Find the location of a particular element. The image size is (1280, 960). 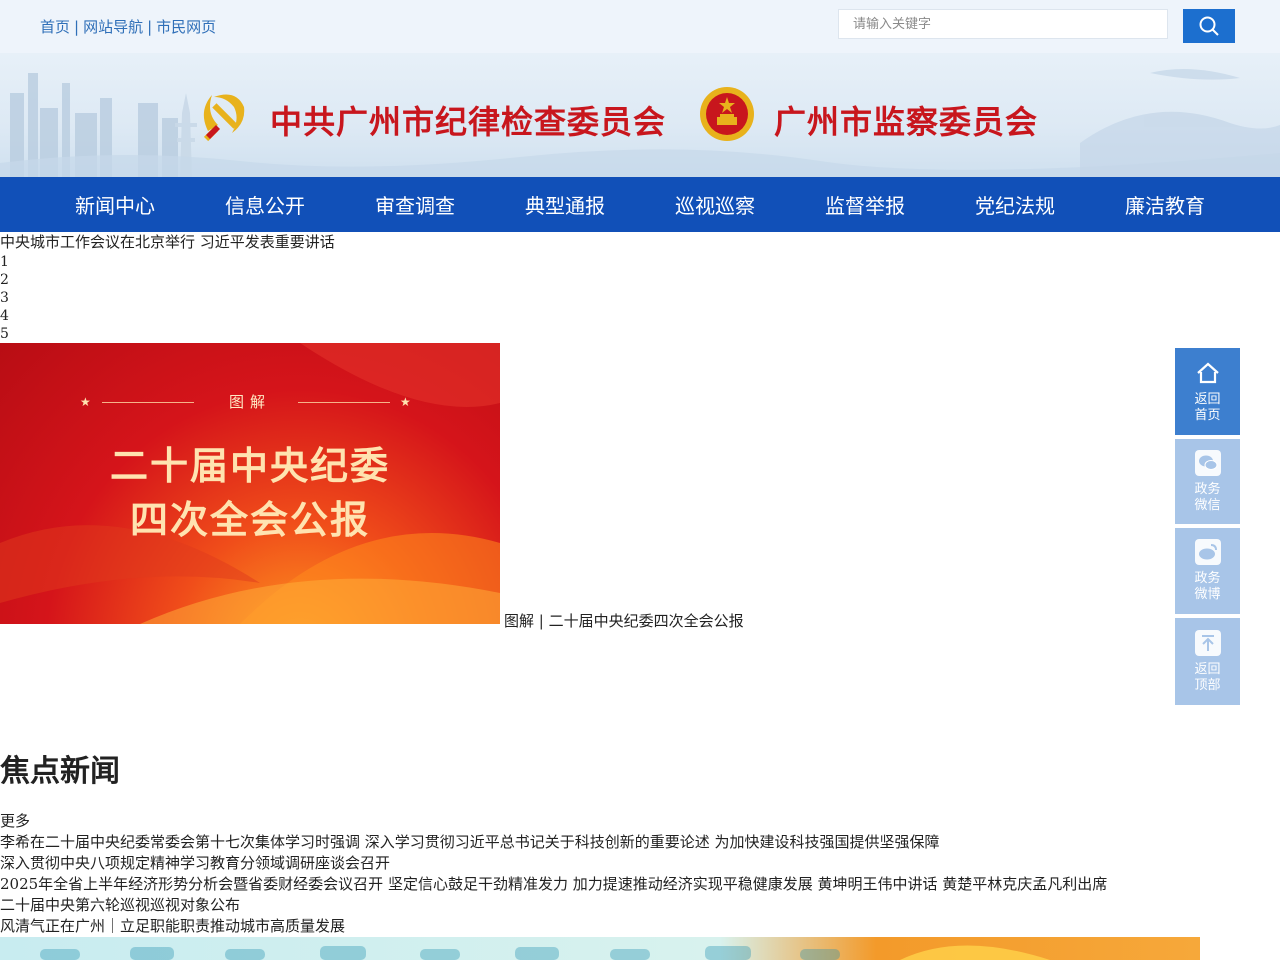

national-emblem-icon is located at coordinates (727, 114).